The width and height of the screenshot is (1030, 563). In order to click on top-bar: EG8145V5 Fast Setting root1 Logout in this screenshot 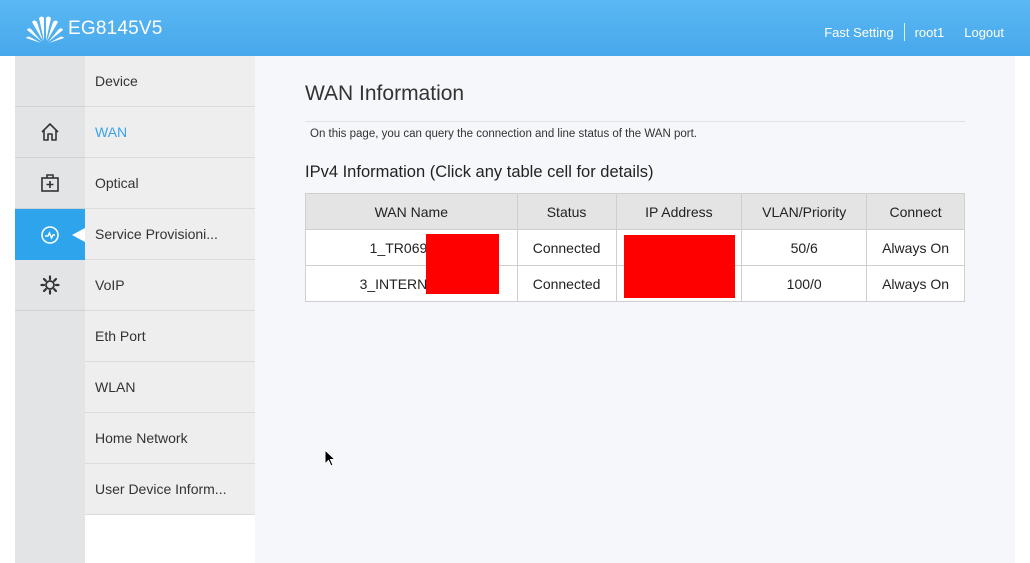, I will do `click(515, 28)`.